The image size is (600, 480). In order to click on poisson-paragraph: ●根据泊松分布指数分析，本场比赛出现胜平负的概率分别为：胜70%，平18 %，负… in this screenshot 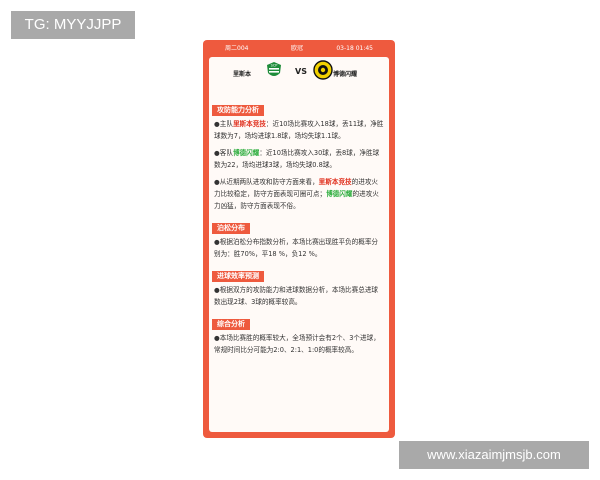, I will do `click(296, 248)`.